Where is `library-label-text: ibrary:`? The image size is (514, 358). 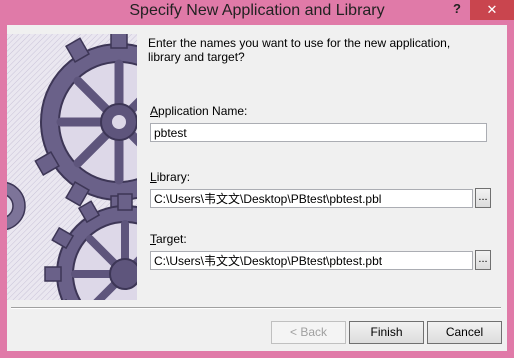
library-label-text: ibrary: is located at coordinates (173, 177).